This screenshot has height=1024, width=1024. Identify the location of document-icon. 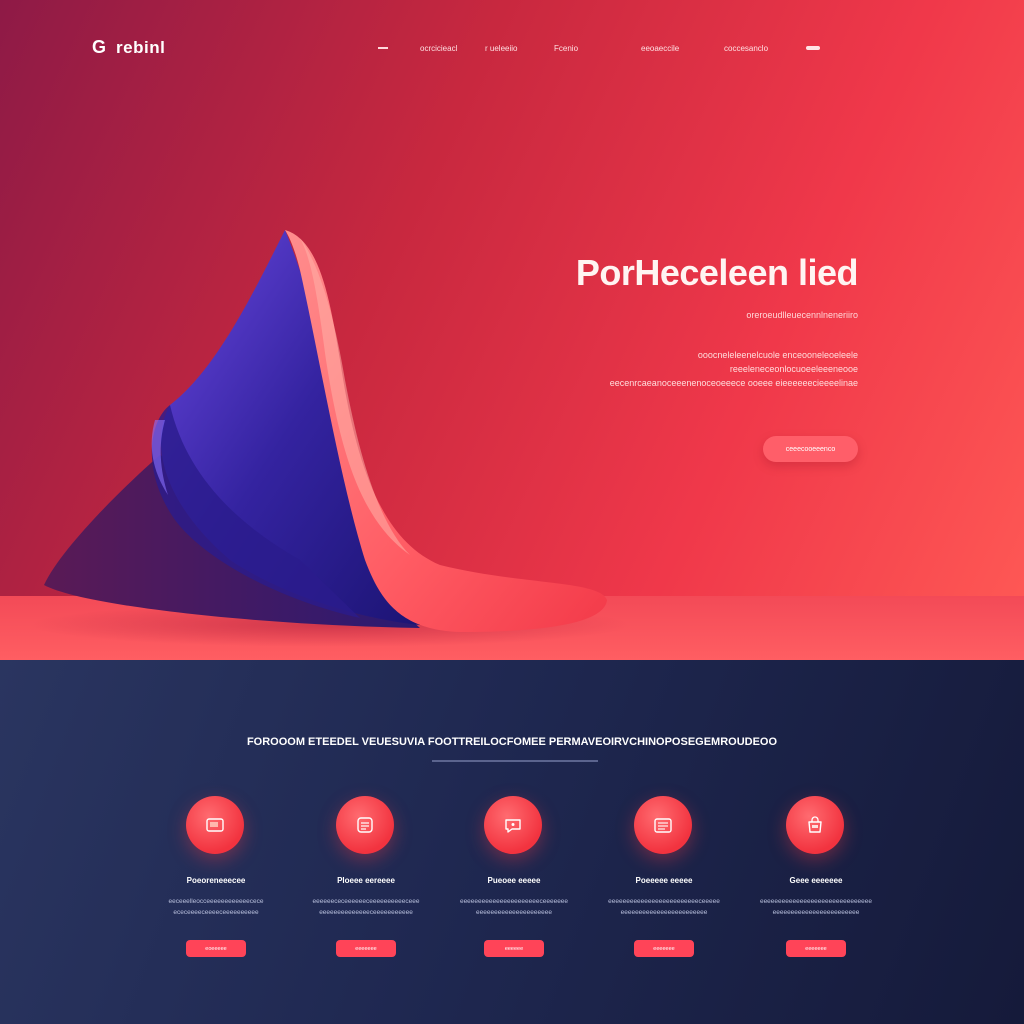
(663, 825).